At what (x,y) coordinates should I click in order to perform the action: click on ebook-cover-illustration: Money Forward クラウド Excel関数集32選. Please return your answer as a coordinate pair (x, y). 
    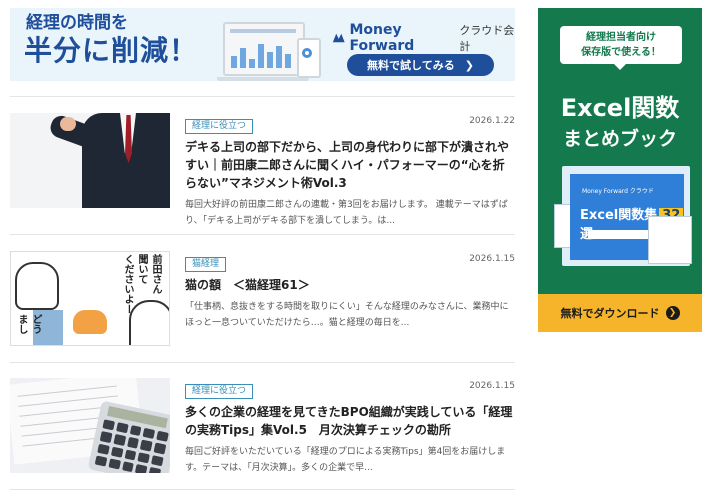
    Looking at the image, I should click on (623, 216).